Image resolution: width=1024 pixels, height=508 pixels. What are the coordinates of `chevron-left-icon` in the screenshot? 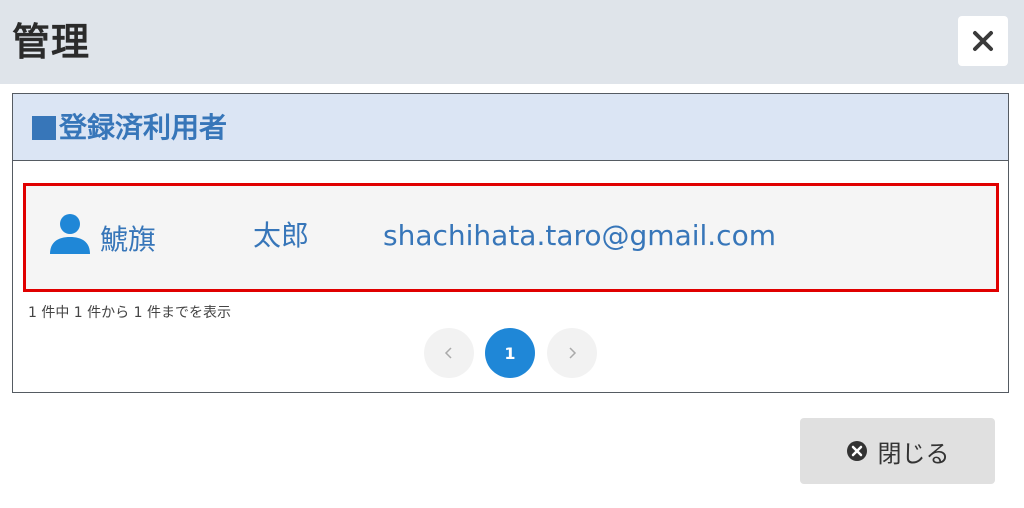 It's located at (448, 353).